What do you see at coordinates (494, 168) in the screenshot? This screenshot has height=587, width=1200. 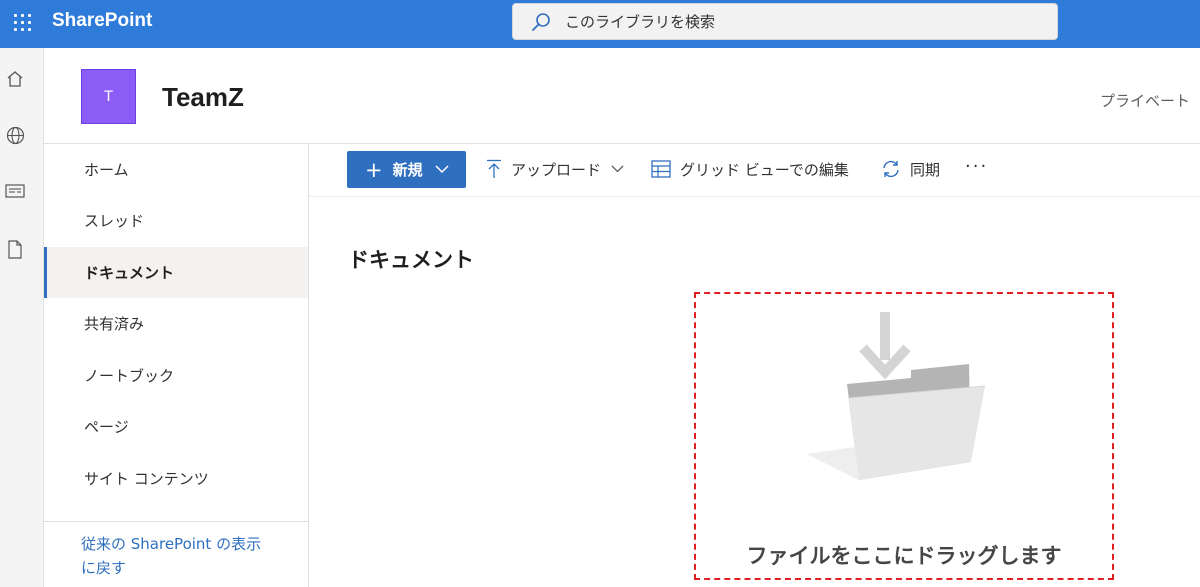 I see `upload-icon` at bounding box center [494, 168].